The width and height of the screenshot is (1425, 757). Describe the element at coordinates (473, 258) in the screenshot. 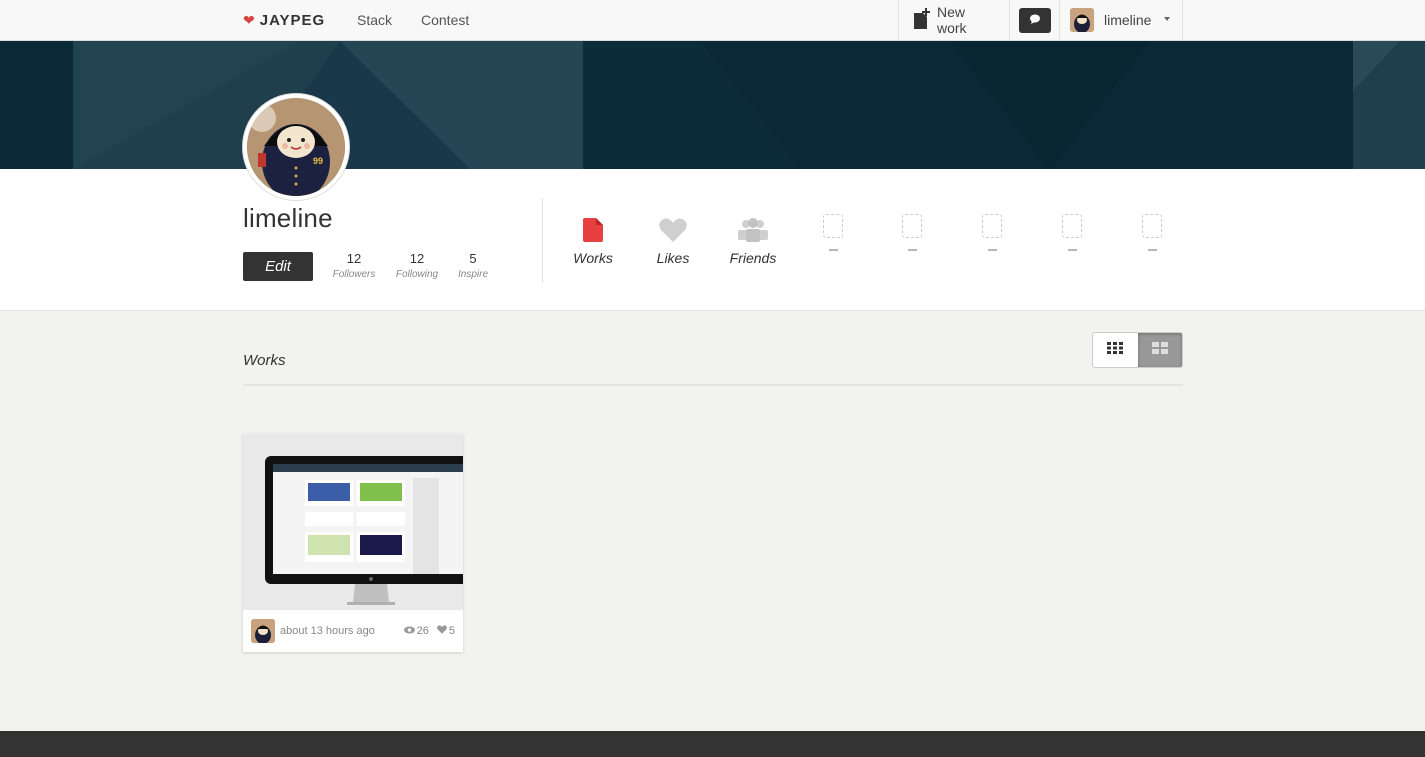

I see `inspire-count: 5` at that location.